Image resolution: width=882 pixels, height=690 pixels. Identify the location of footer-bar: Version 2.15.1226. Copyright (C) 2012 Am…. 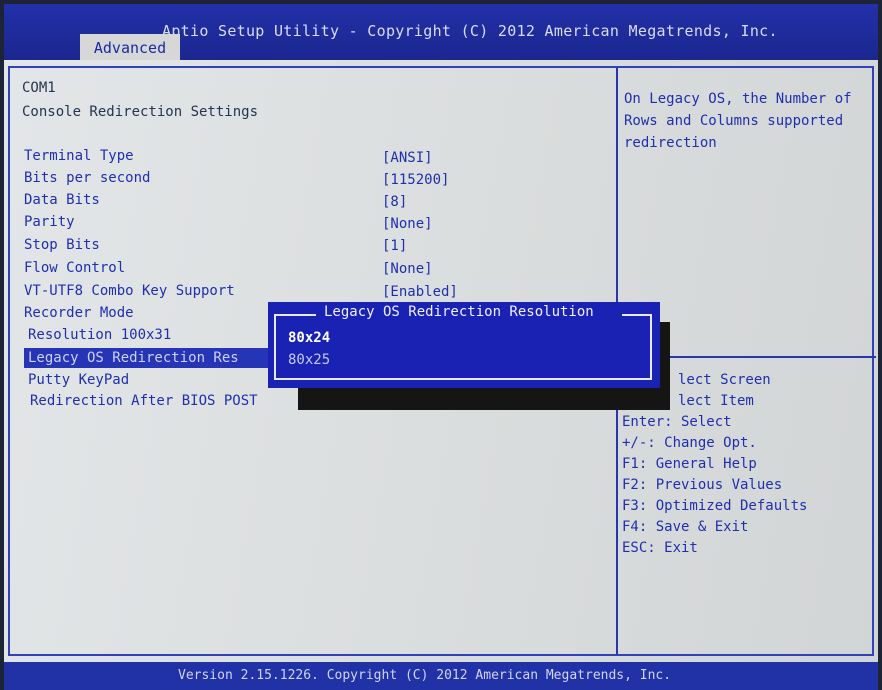
(441, 676).